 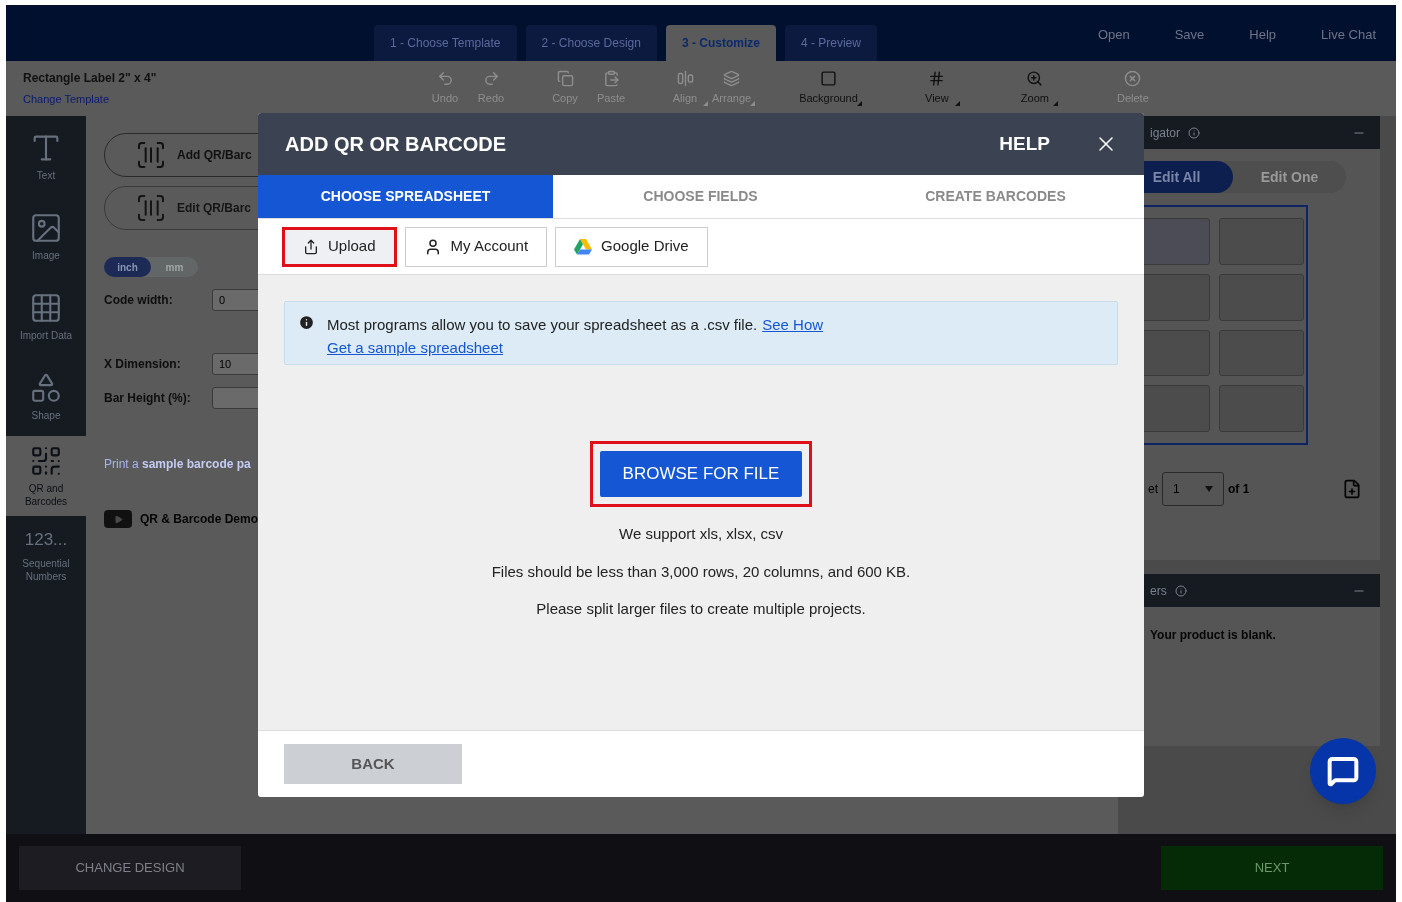 What do you see at coordinates (151, 208) in the screenshot?
I see `barcode-edit-icon` at bounding box center [151, 208].